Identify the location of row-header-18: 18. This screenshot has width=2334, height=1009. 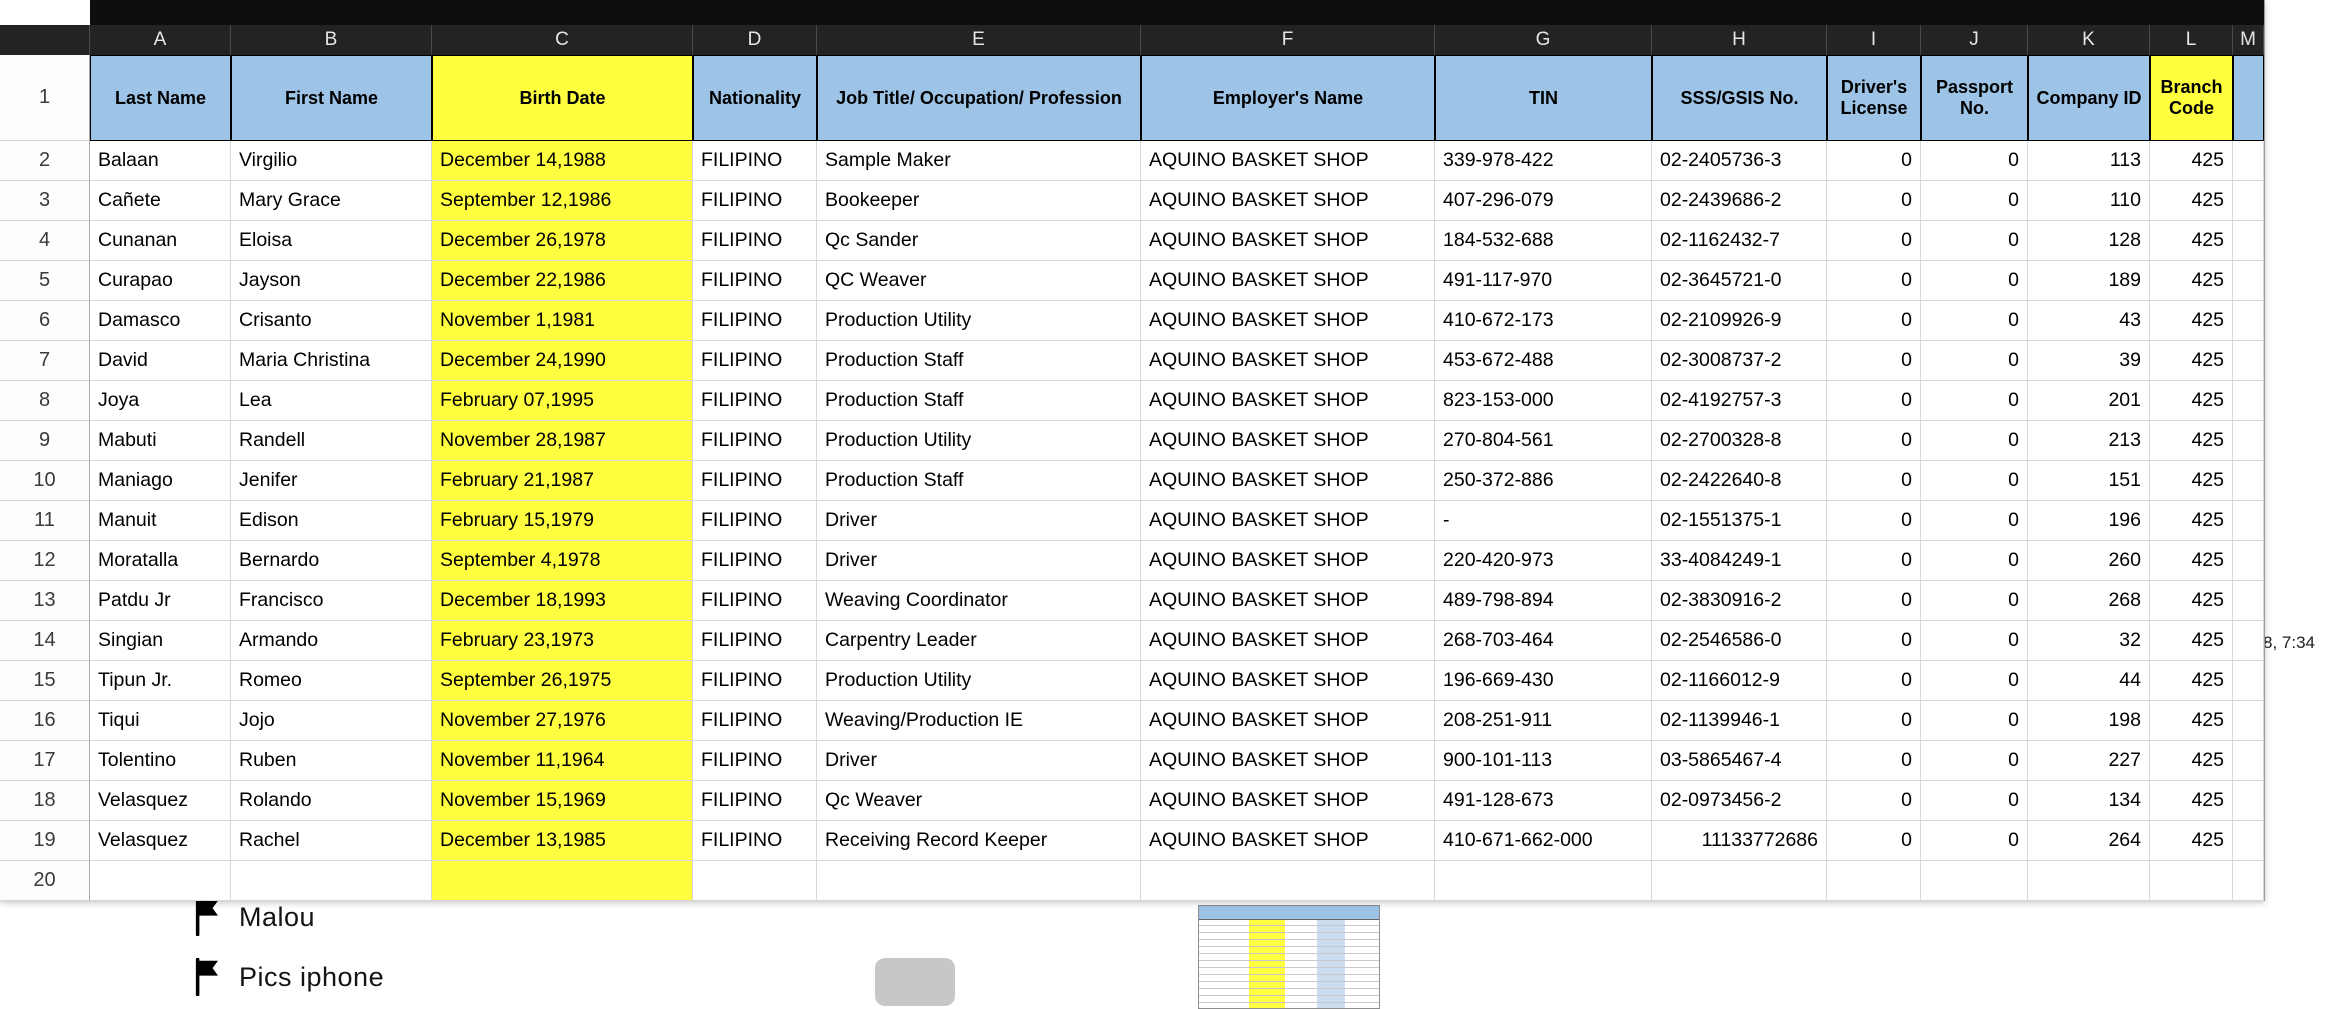
(45, 801).